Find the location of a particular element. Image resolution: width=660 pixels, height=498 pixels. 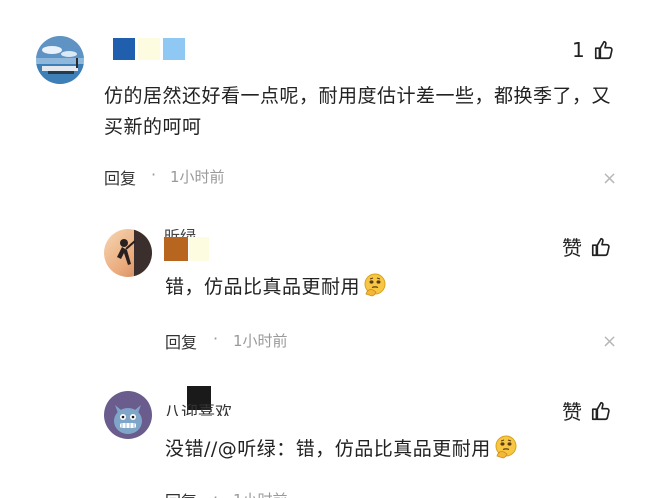

reply-text: 没错//@听绿：错，仿品比真品更耐用 is located at coordinates (328, 449).